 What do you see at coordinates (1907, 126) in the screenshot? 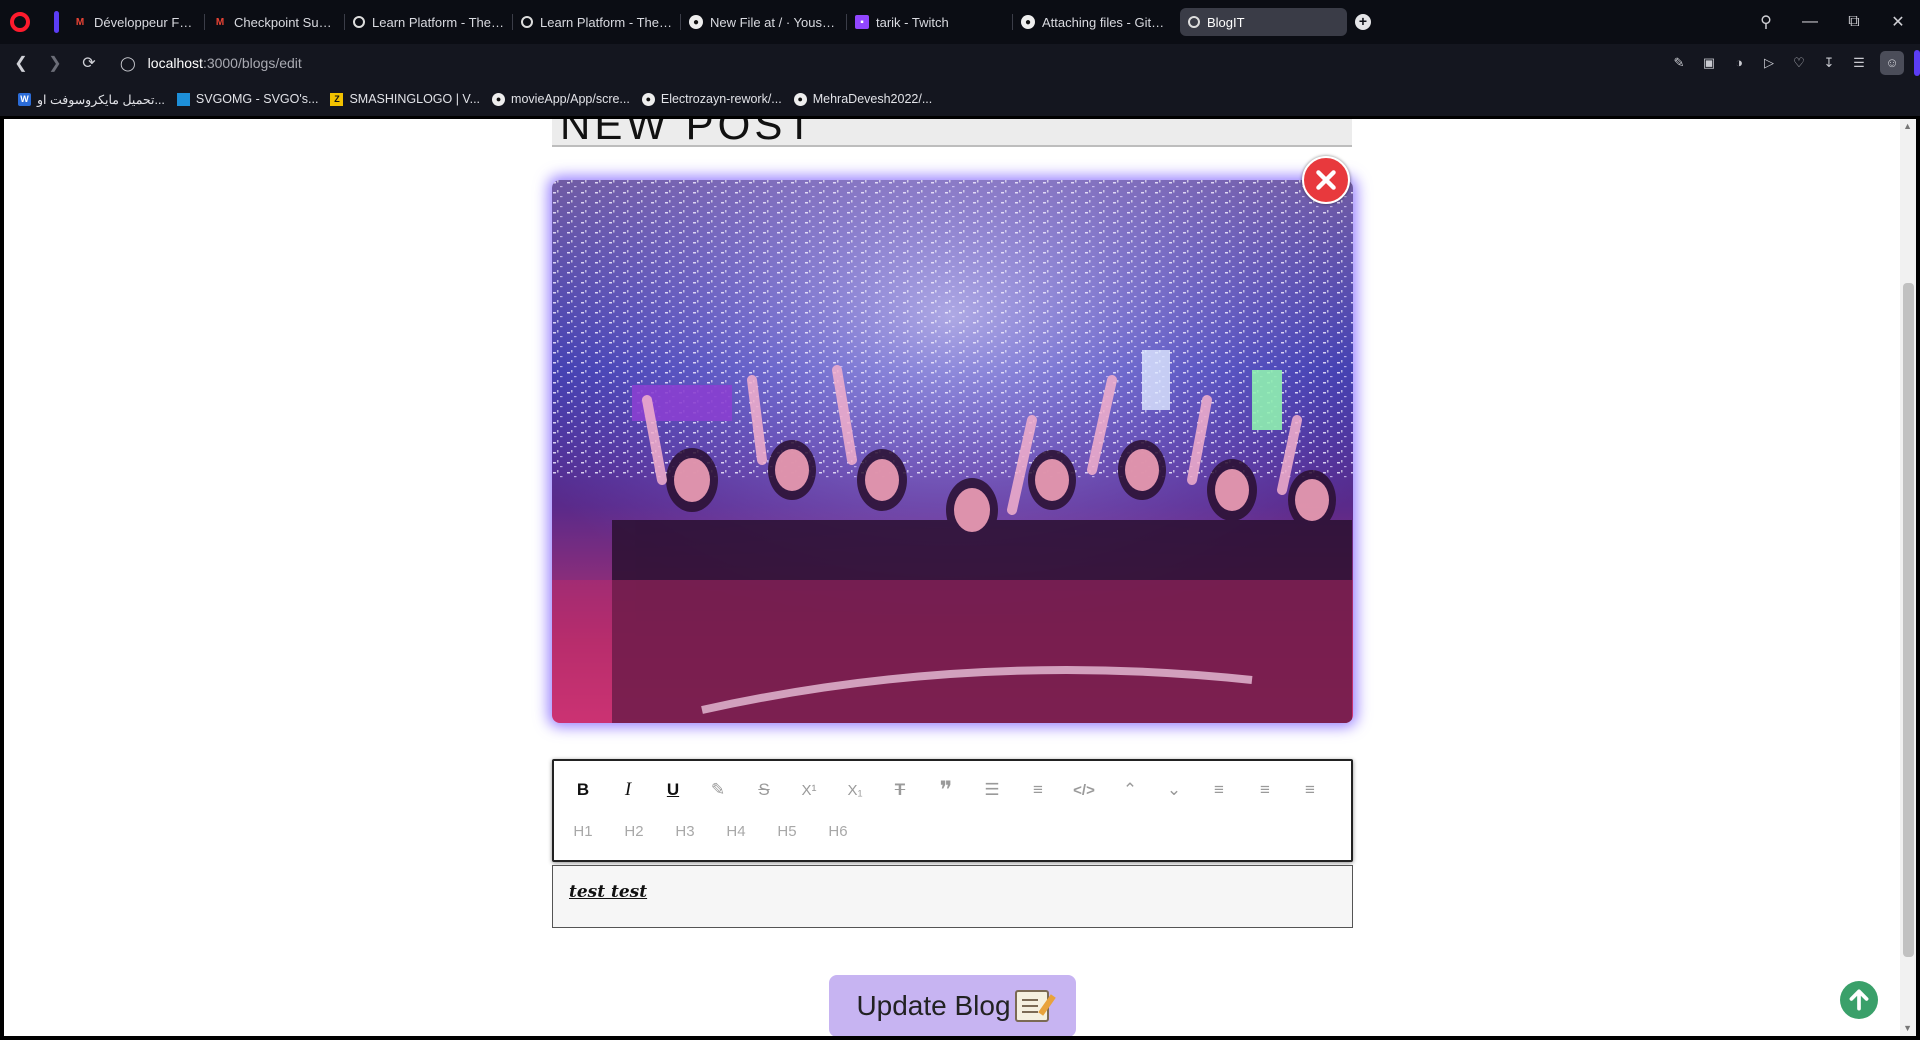
I see `scroll-up-arrow-icon: ▲` at bounding box center [1907, 126].